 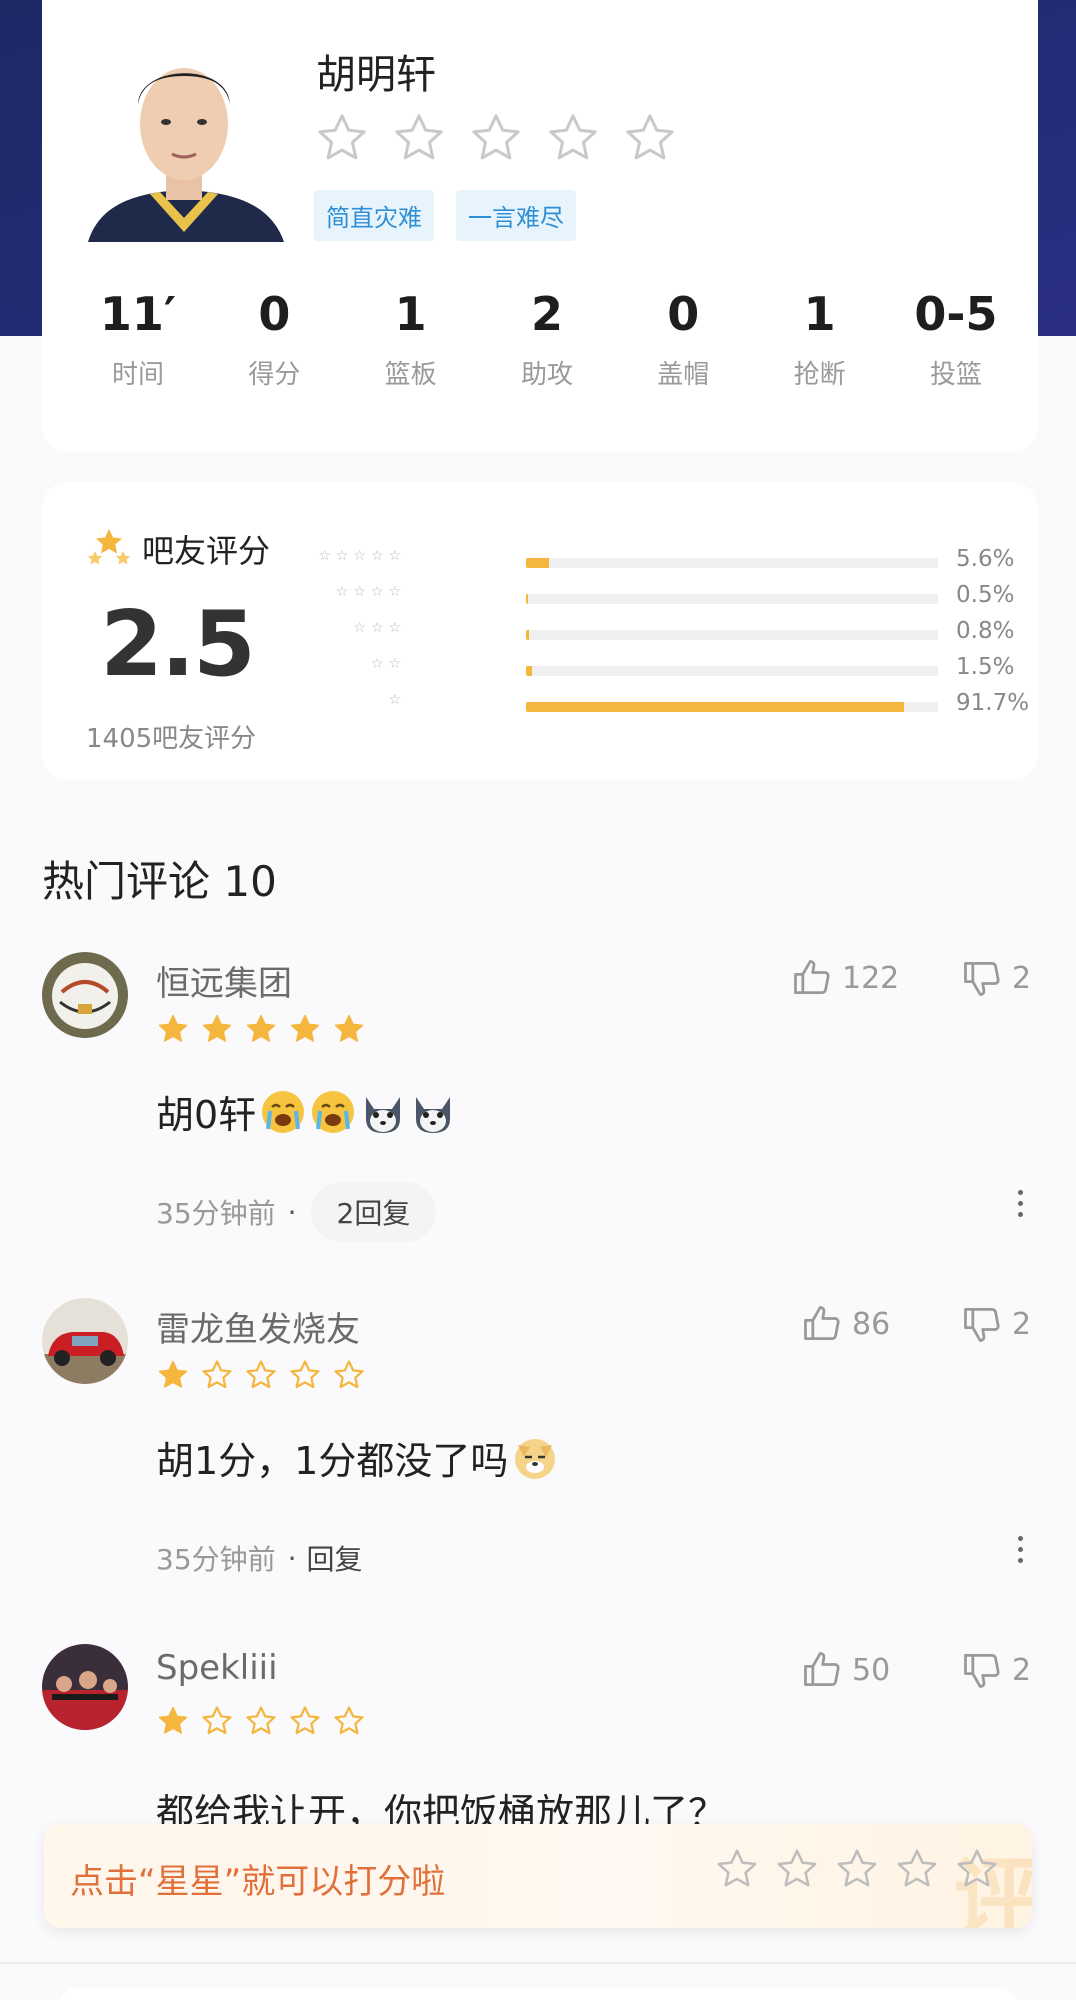 I want to click on doge-emoji-icon, so click(x=535, y=1458).